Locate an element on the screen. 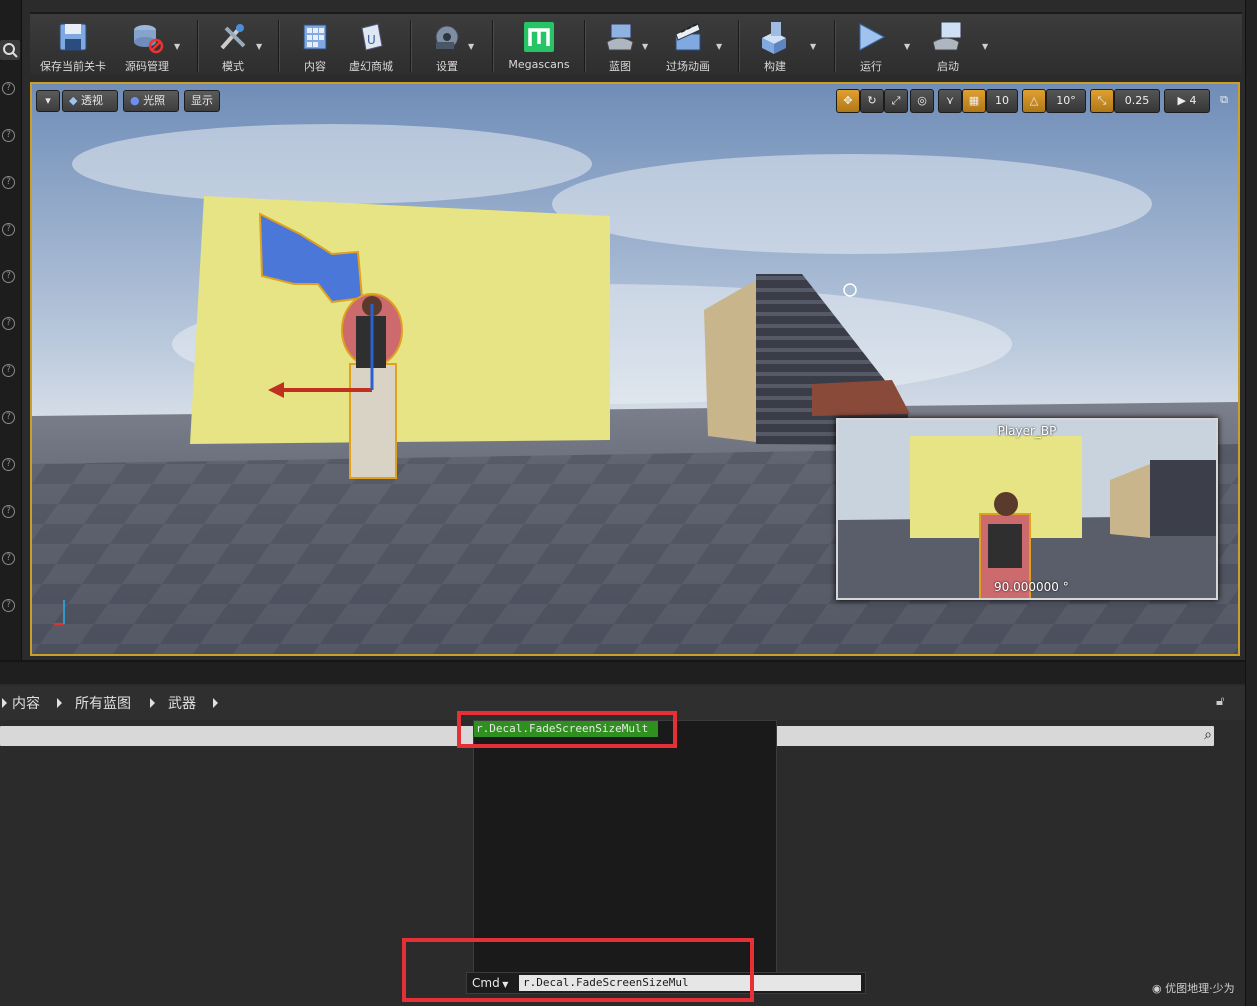 The height and width of the screenshot is (1006, 1257). camera-icon: ▶ is located at coordinates (1181, 100).